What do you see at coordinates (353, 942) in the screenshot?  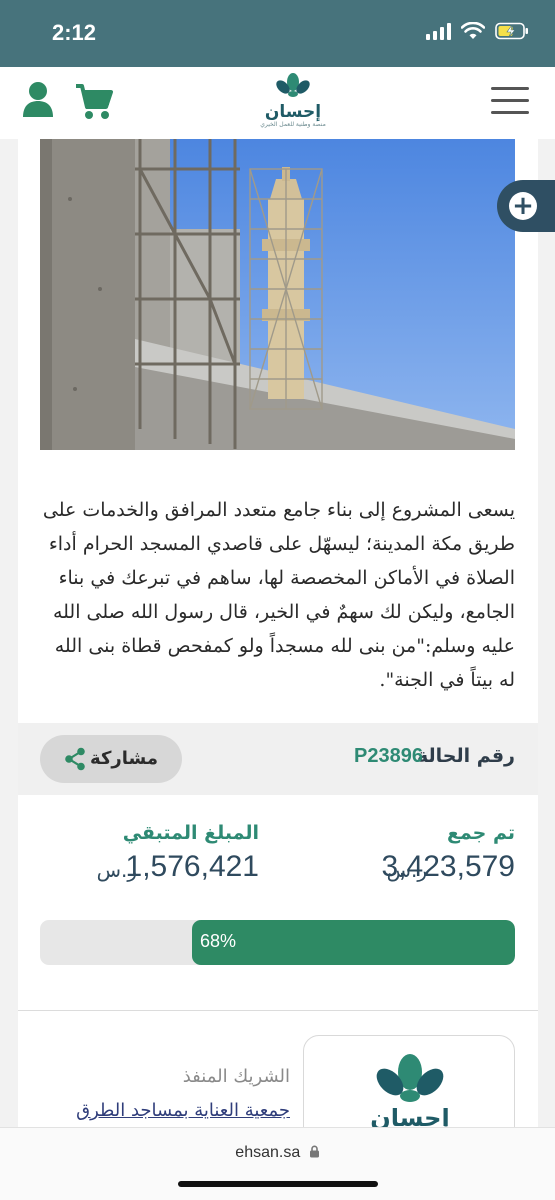 I see `progress-fill: 68%` at bounding box center [353, 942].